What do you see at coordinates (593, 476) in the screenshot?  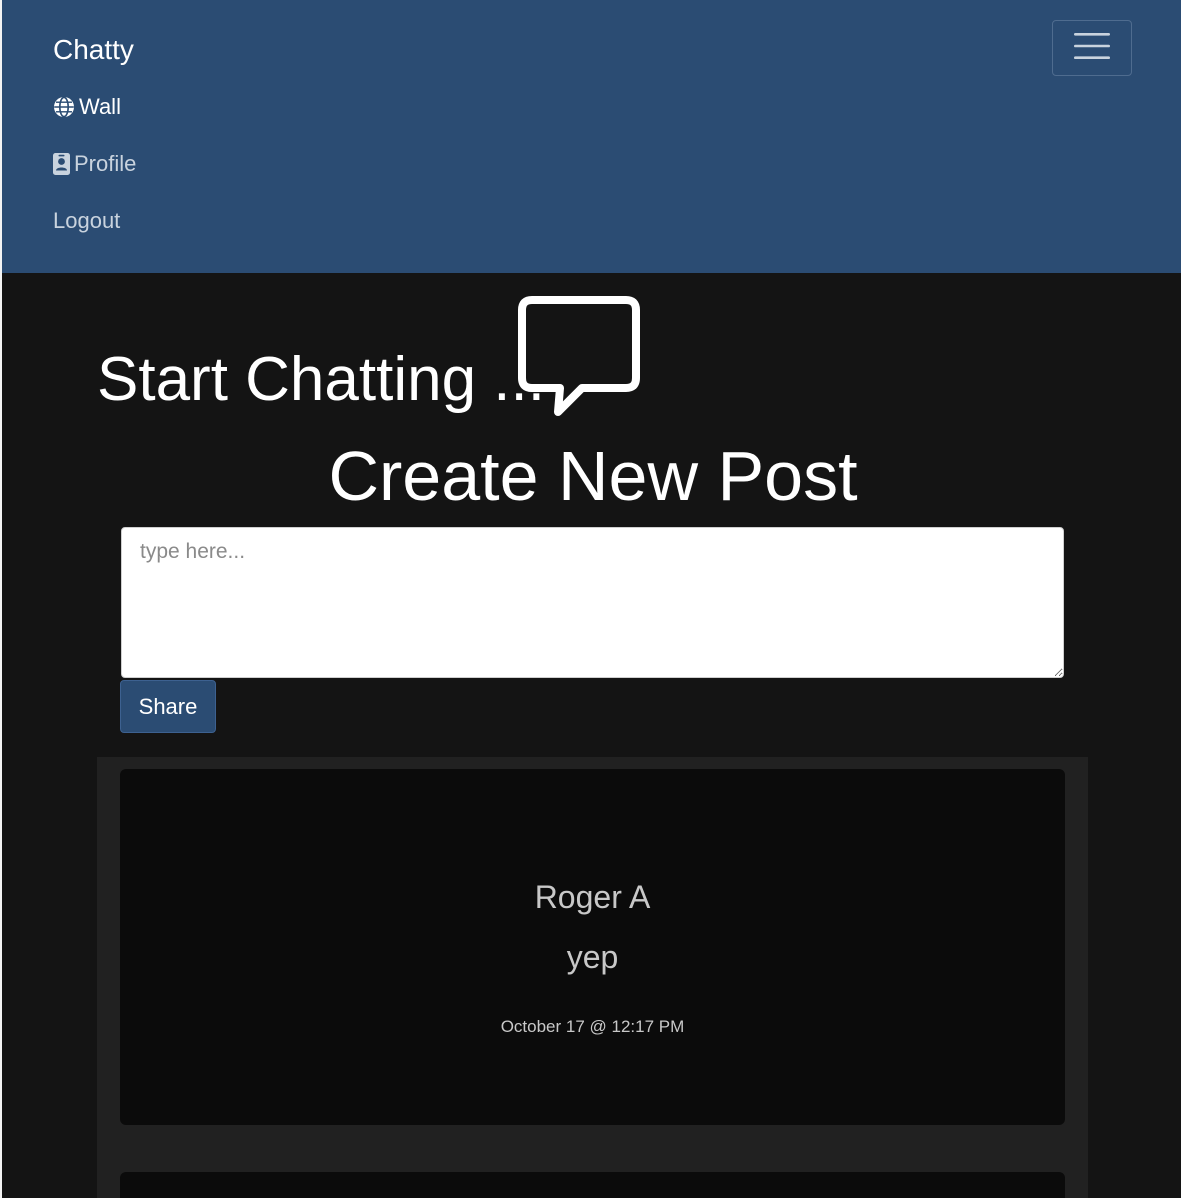 I see `create-post-heading: Create New Post` at bounding box center [593, 476].